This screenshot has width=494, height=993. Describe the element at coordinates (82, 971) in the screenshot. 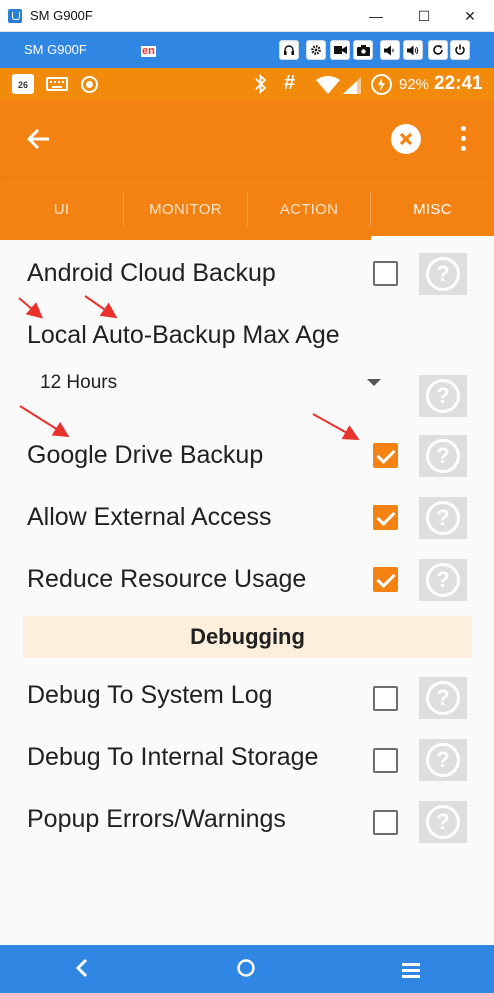

I see `nav-back-icon` at that location.